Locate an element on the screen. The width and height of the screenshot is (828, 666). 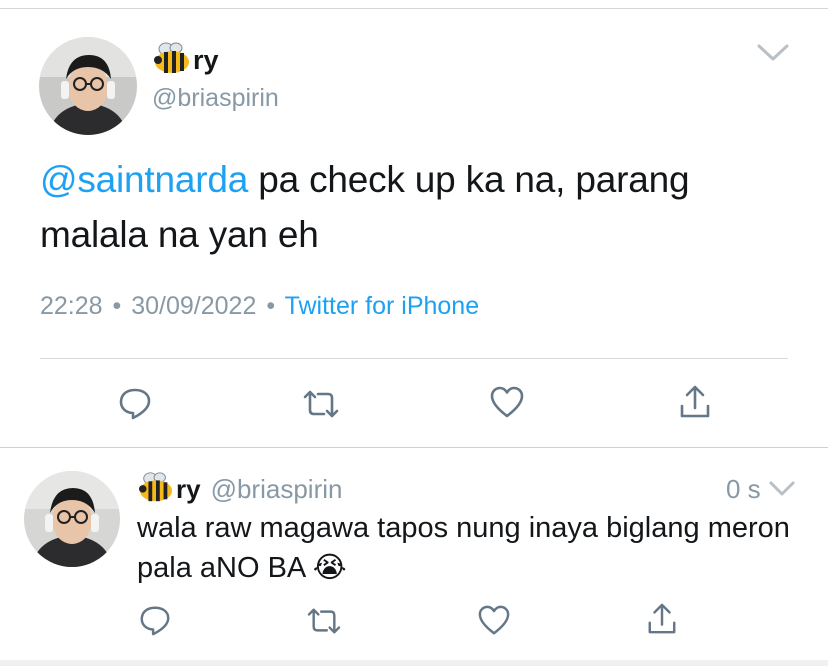
reply-timestamp: 0 s is located at coordinates (743, 489).